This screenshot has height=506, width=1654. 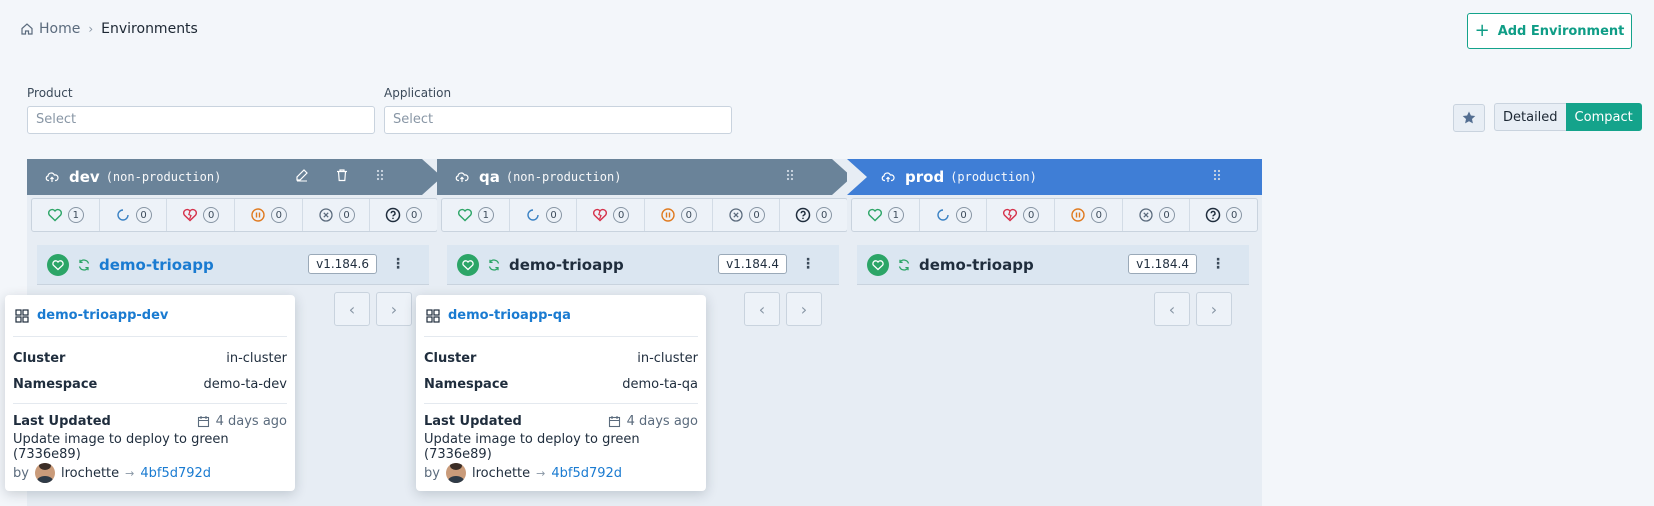 I want to click on breadcrumb-home-label: Home, so click(x=60, y=29).